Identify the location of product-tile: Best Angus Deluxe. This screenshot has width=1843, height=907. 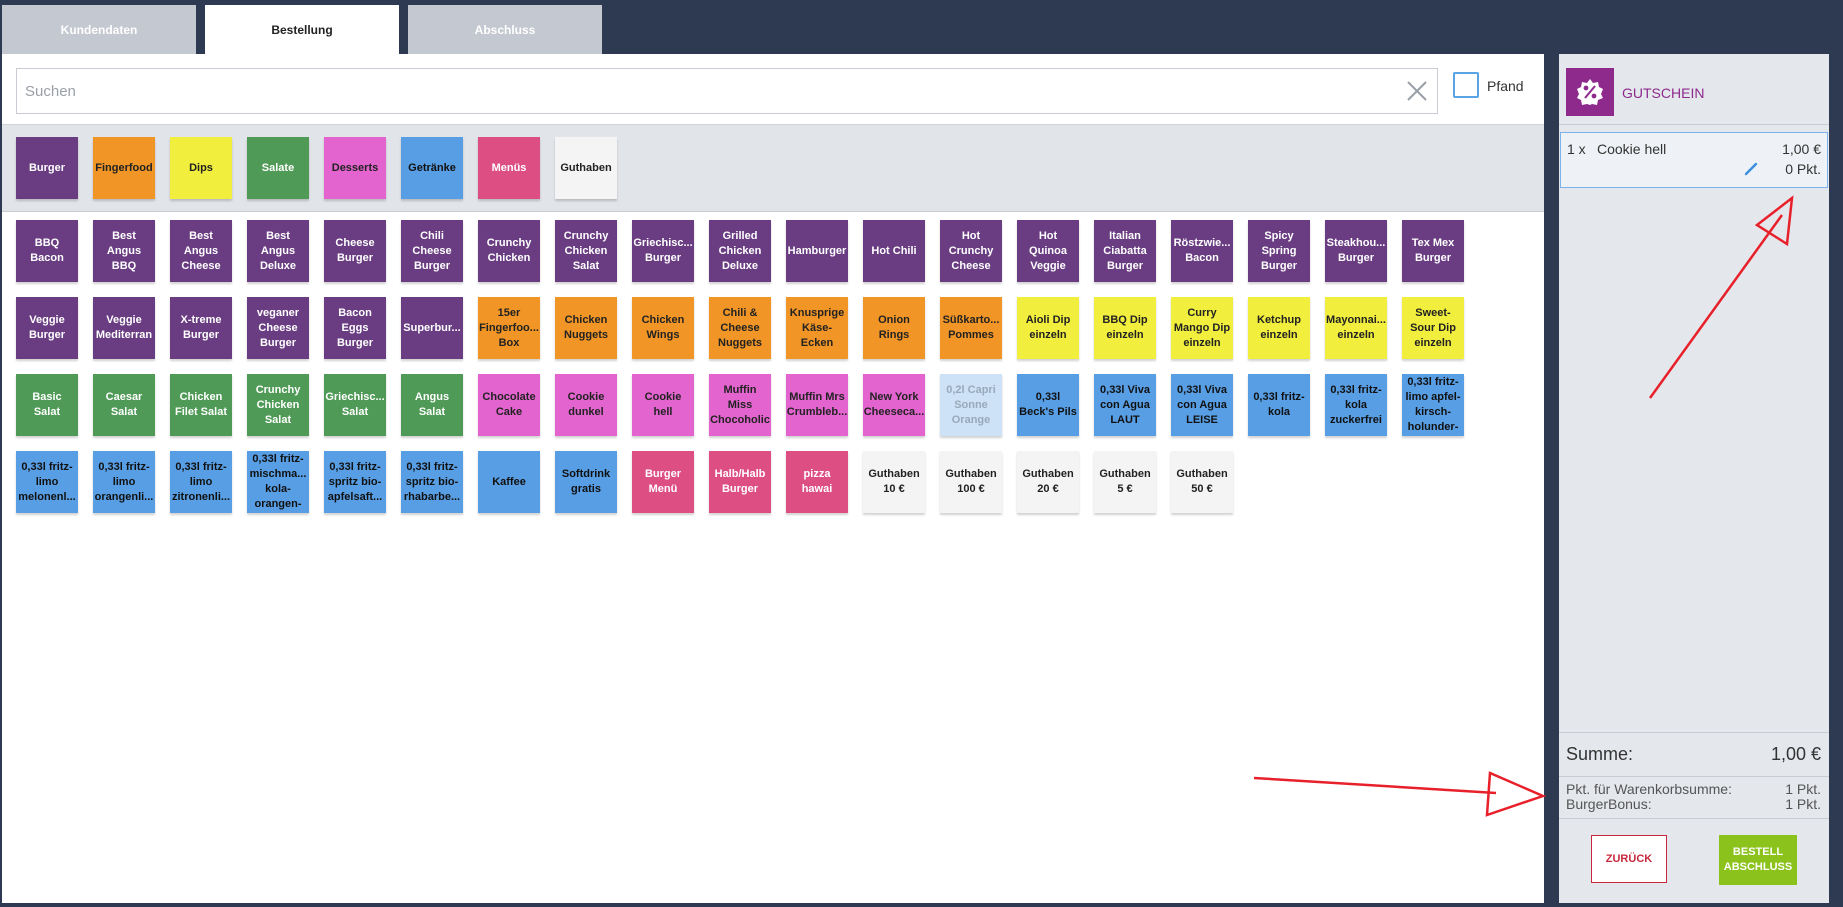
(278, 251).